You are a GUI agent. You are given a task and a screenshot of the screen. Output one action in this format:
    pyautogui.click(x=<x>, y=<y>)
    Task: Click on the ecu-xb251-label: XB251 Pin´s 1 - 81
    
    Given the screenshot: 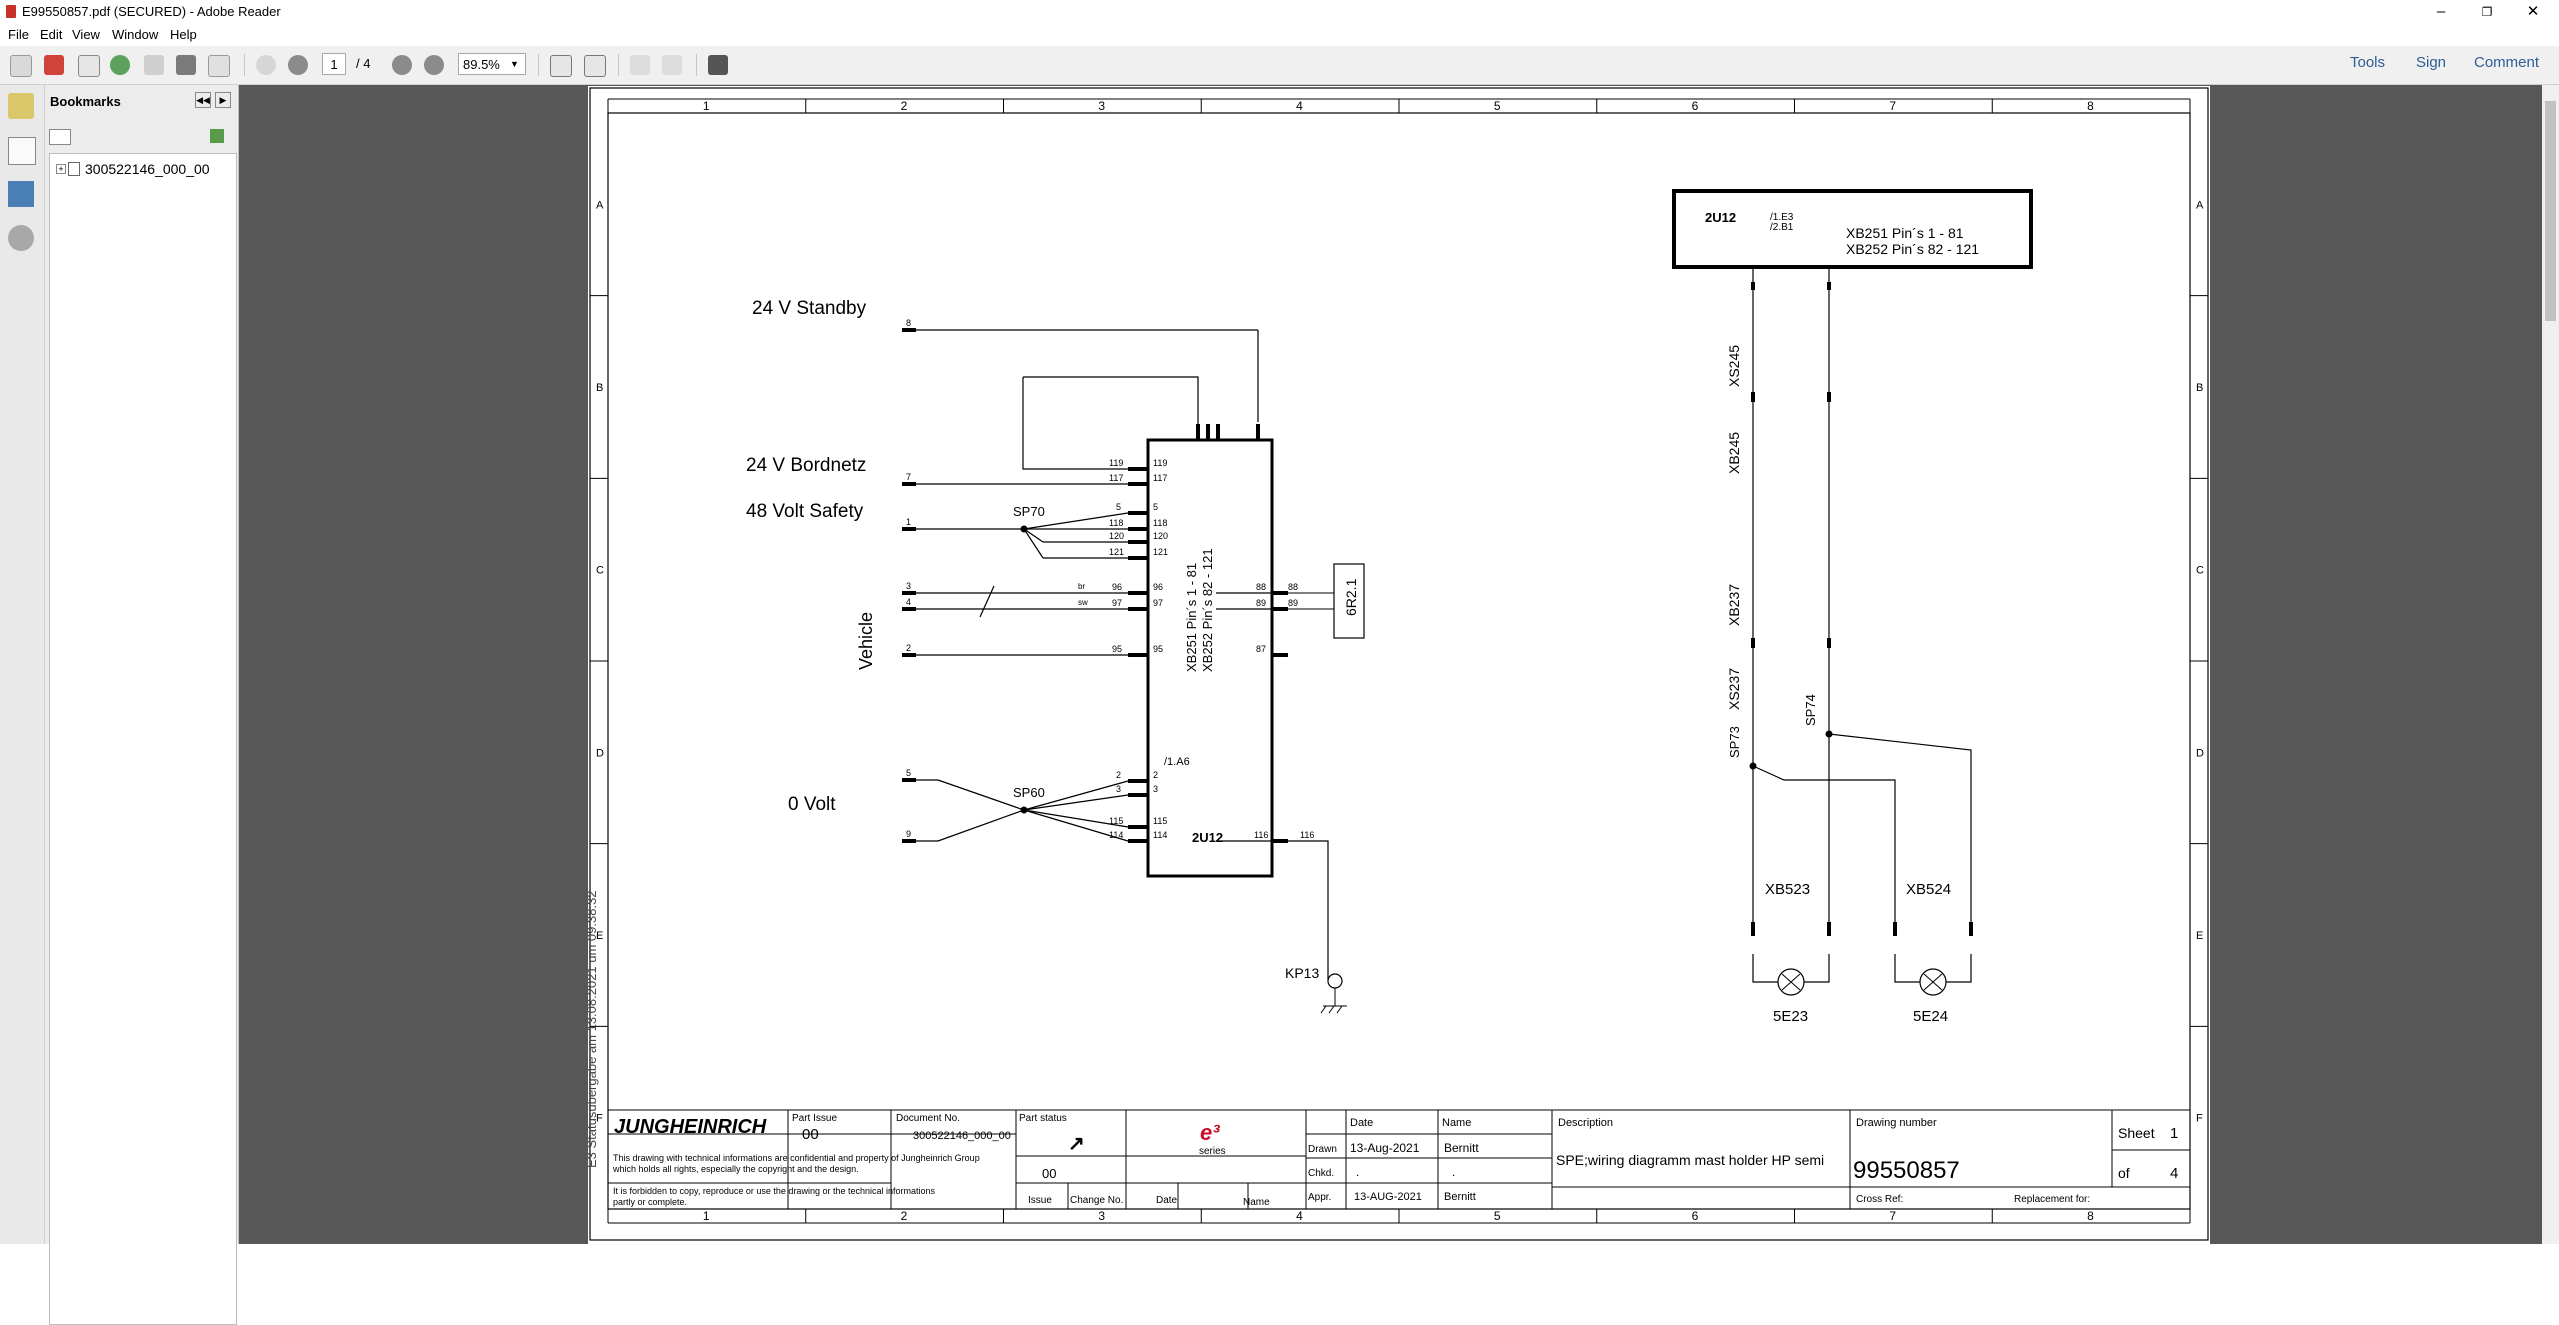 What is the action you would take?
    pyautogui.click(x=1191, y=617)
    